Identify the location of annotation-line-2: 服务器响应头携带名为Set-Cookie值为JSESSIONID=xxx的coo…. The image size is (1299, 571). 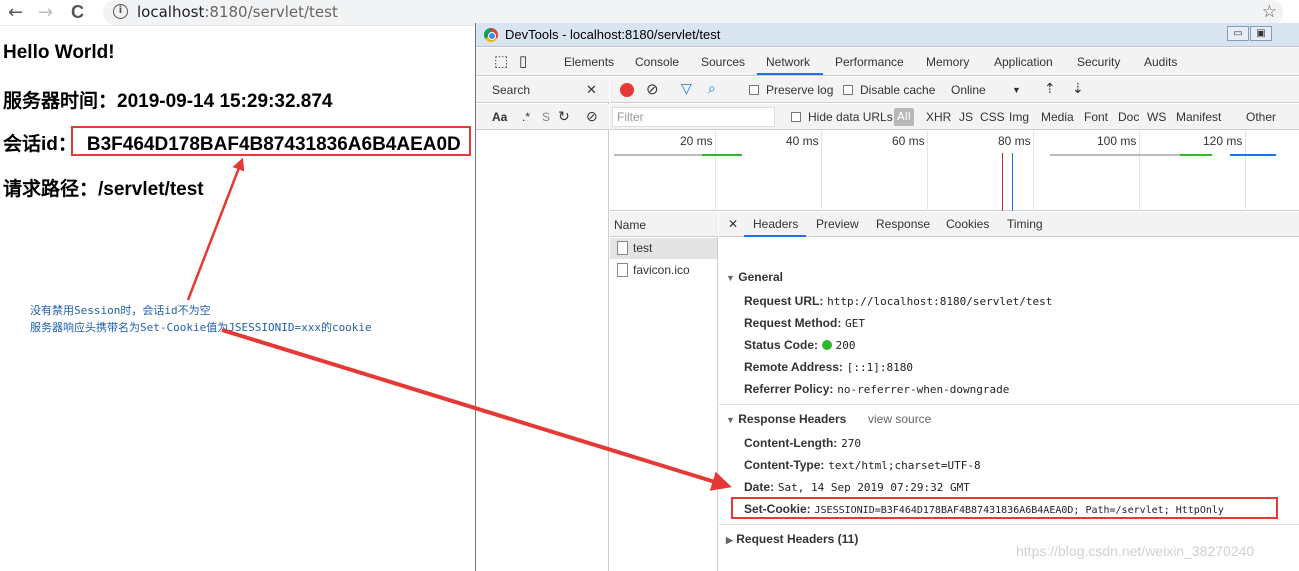
(201, 327).